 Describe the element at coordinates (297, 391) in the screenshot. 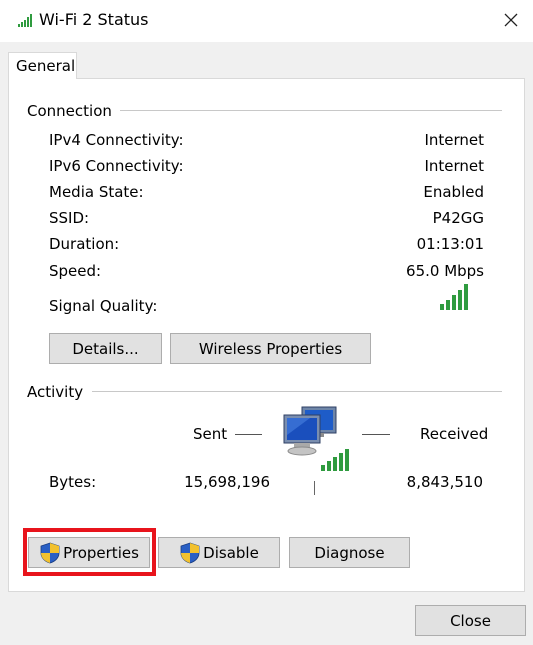

I see `activity-divider` at that location.